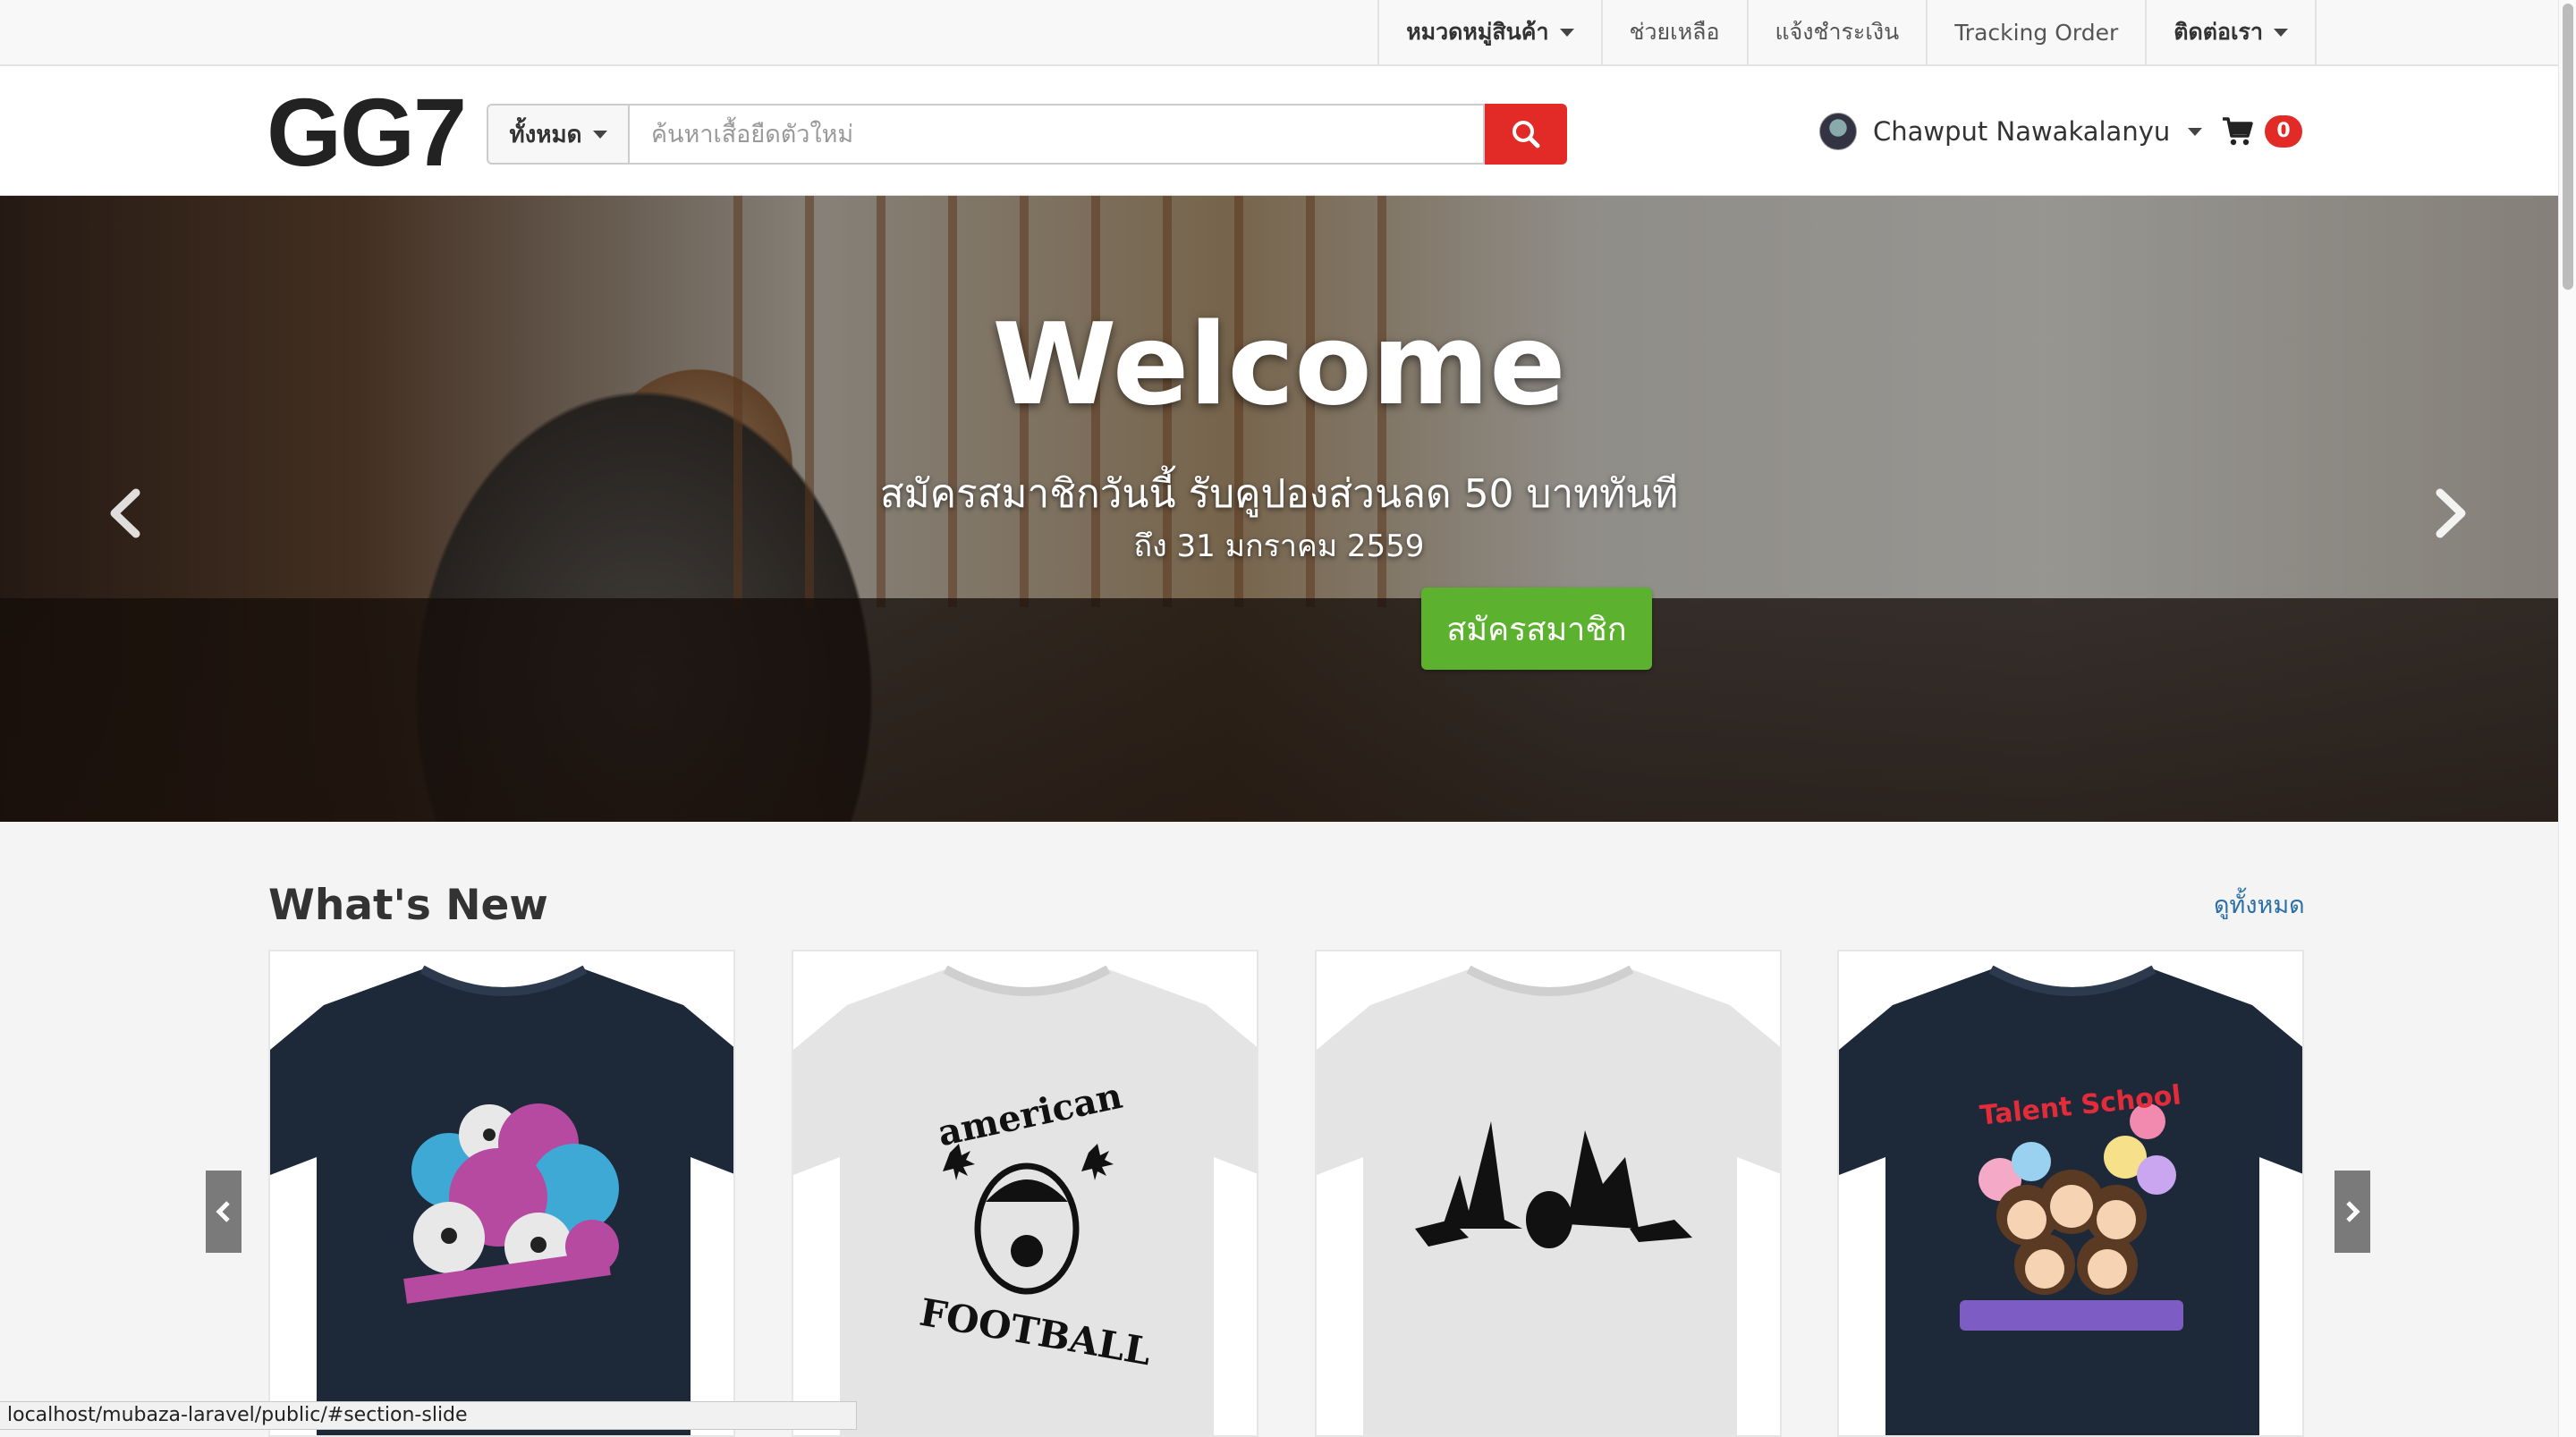  Describe the element at coordinates (1477, 32) in the screenshot. I see `nav-categories-label: หมวดหมู่สินค้า` at that location.